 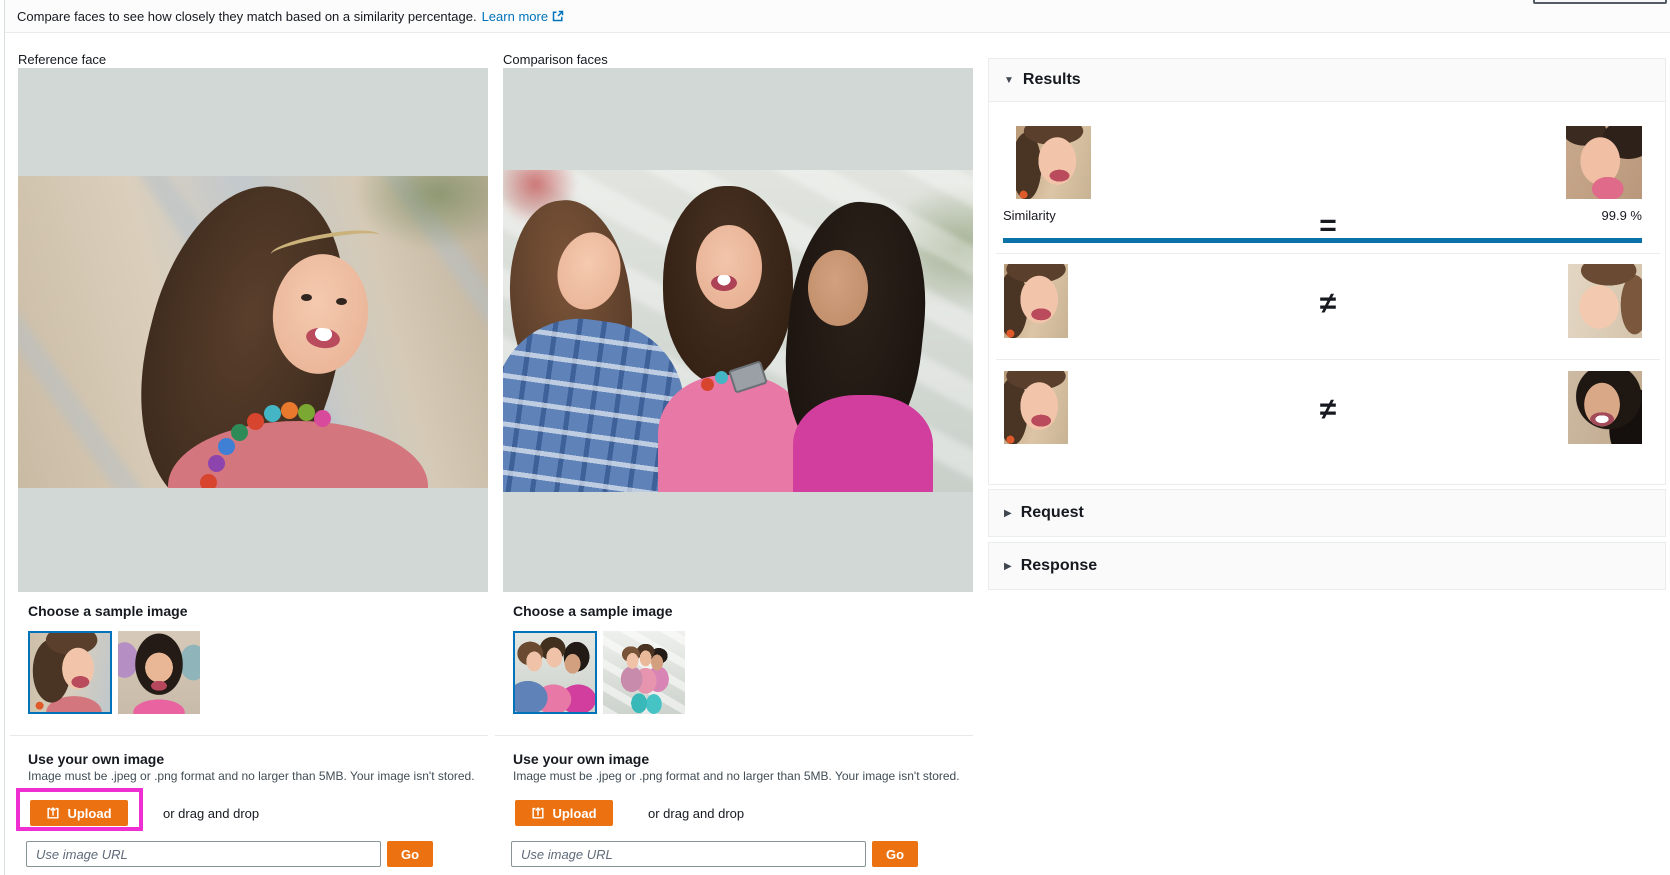 I want to click on reference-column-label: Reference face, so click(x=62, y=59).